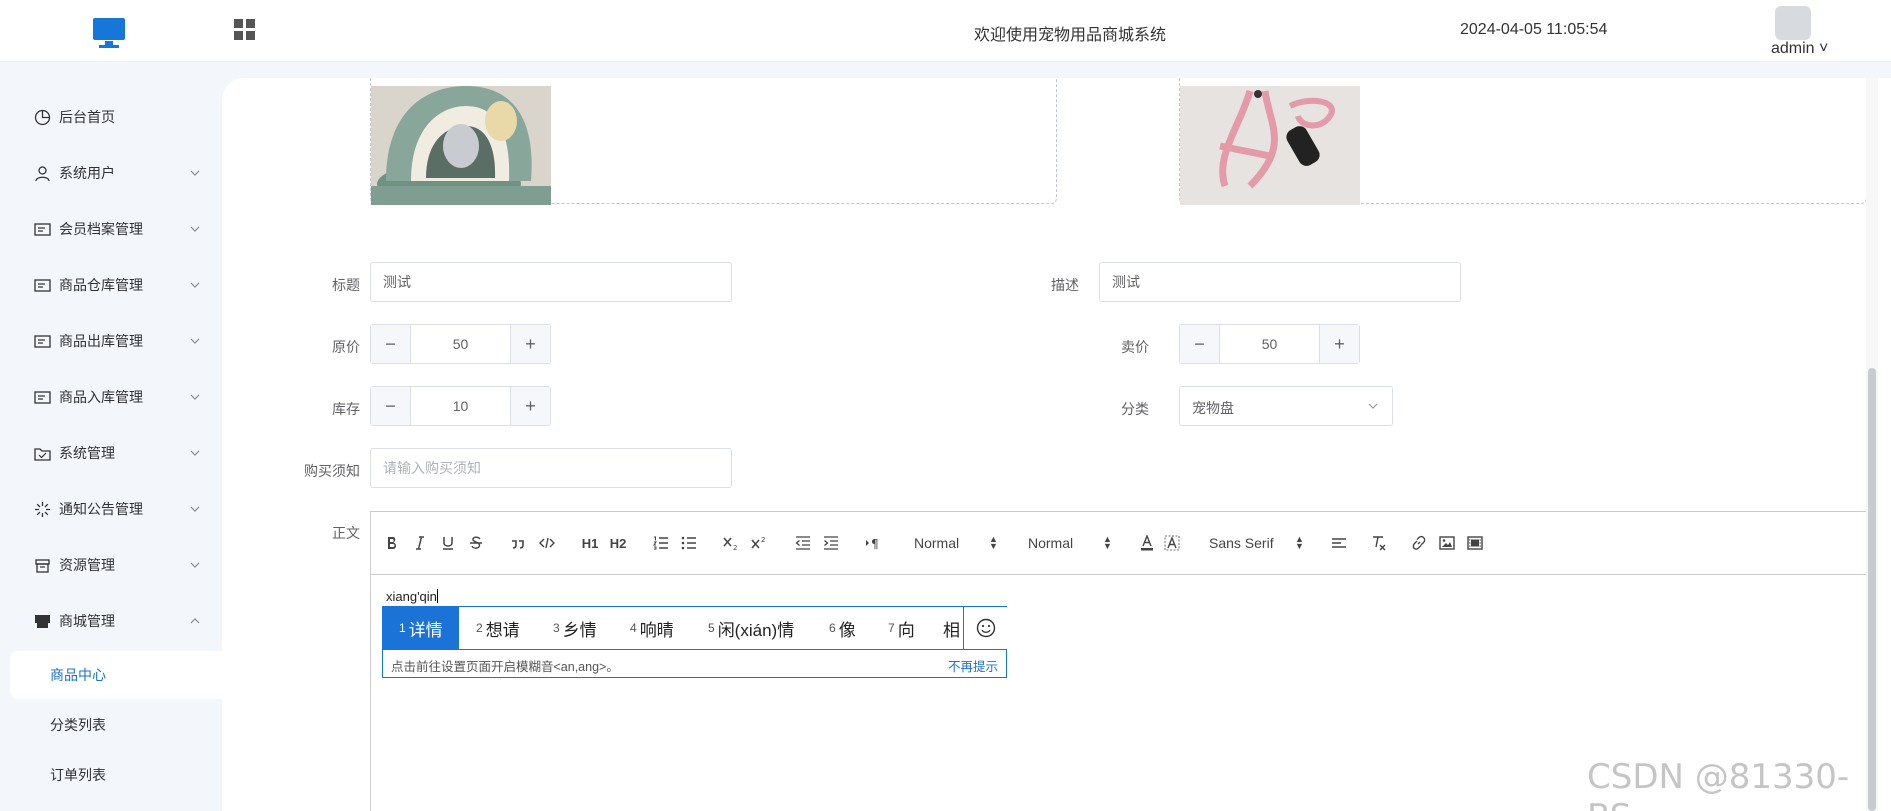  I want to click on ime-candidate: 5 闲(xián)情, so click(751, 628).